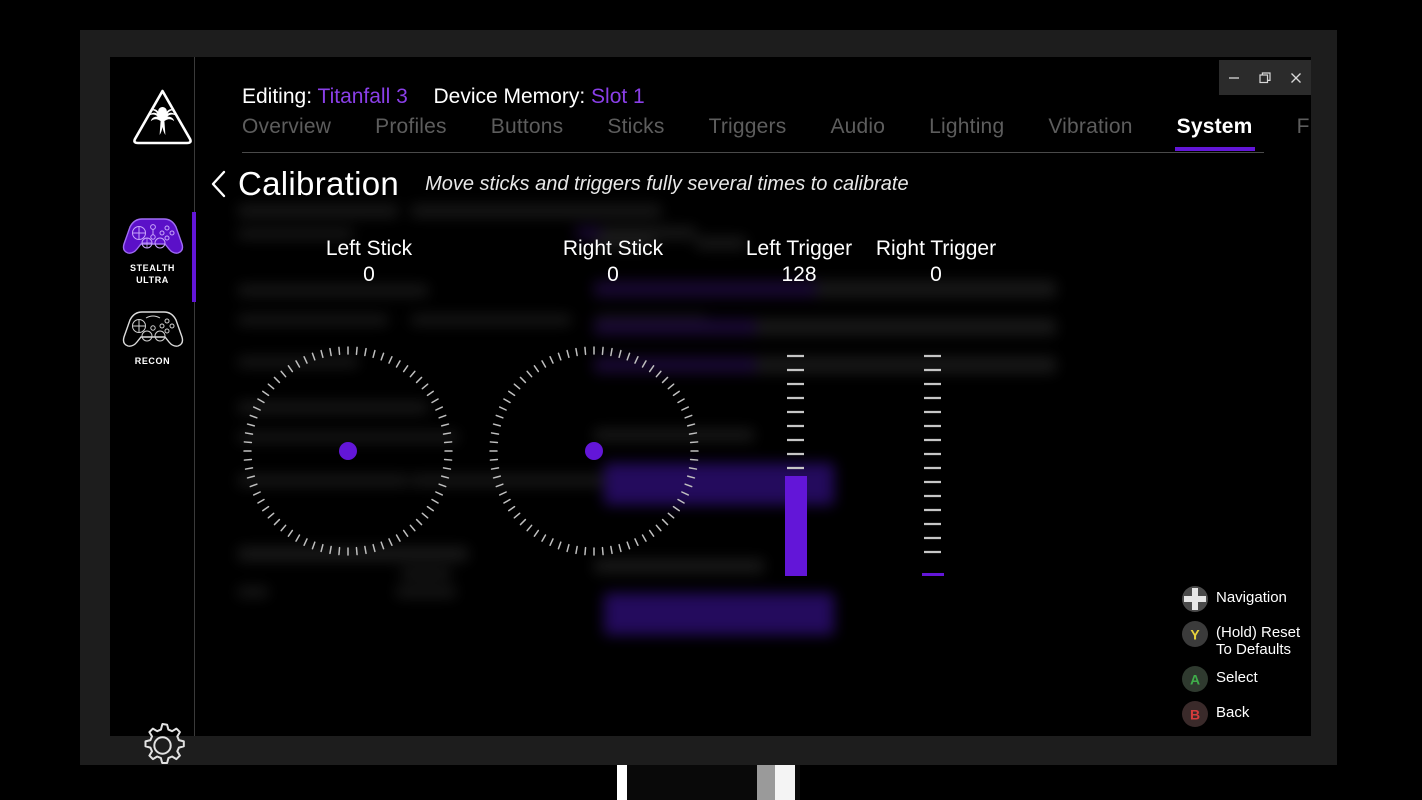 This screenshot has height=800, width=1422. Describe the element at coordinates (369, 262) in the screenshot. I see `readout-left-stick: Left Stick 0` at that location.